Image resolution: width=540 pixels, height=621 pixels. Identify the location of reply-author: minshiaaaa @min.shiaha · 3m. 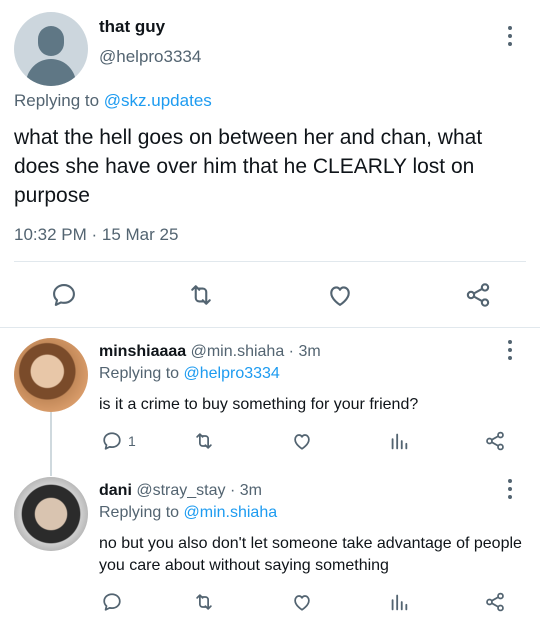
(210, 352).